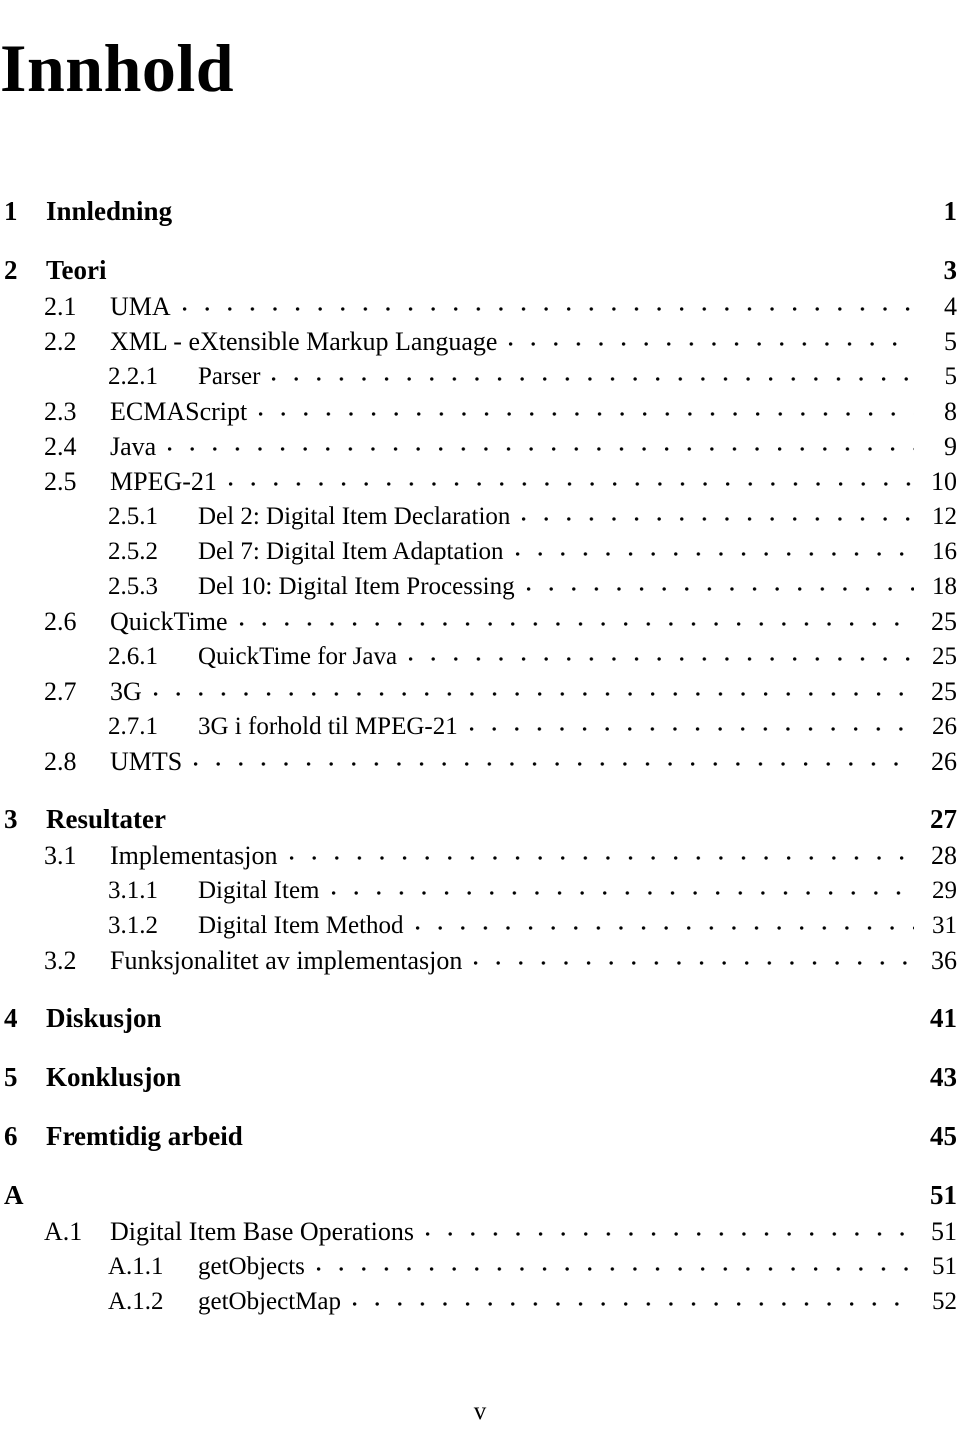 The height and width of the screenshot is (1448, 960). I want to click on toc-entry-body: Konklusjon 43, so click(503, 1077).